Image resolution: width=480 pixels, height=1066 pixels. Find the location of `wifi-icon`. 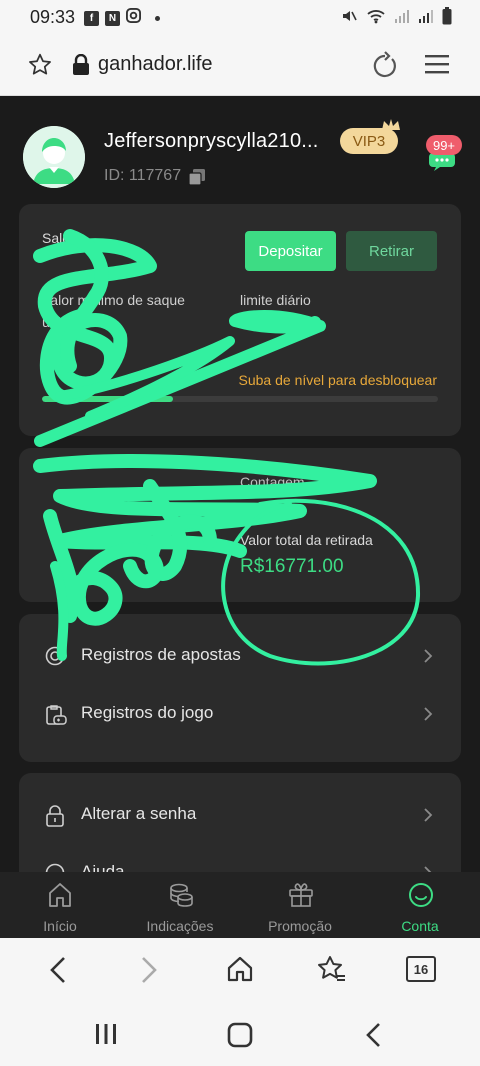

wifi-icon is located at coordinates (376, 18).